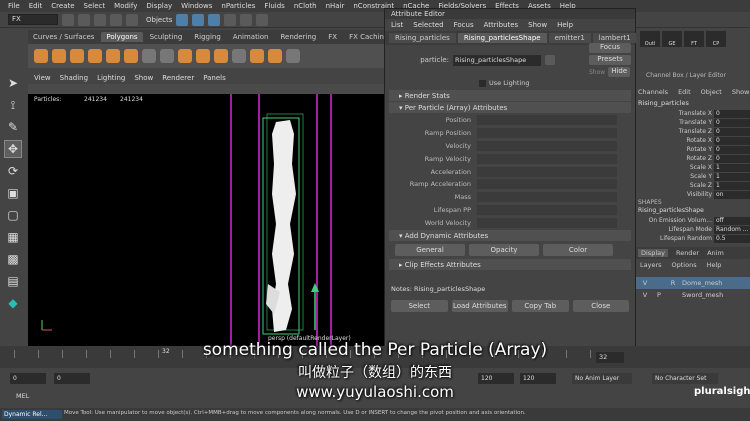 This screenshot has width=750, height=421. I want to click on shape-name: Rising_particlesShape, so click(693, 211).